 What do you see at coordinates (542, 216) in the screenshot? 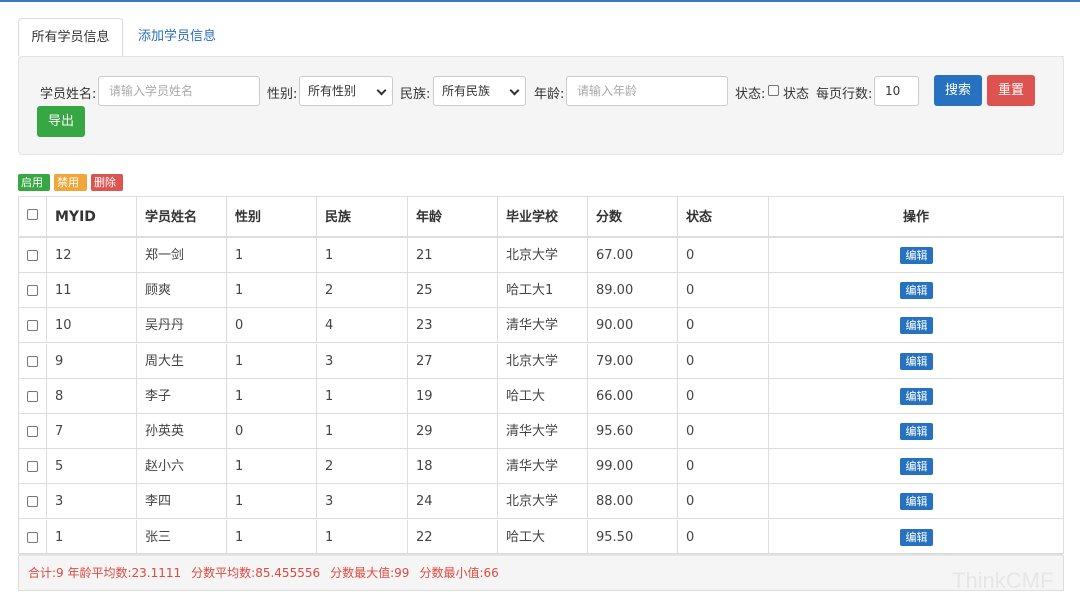
I see `column-header-school: 毕业学校` at bounding box center [542, 216].